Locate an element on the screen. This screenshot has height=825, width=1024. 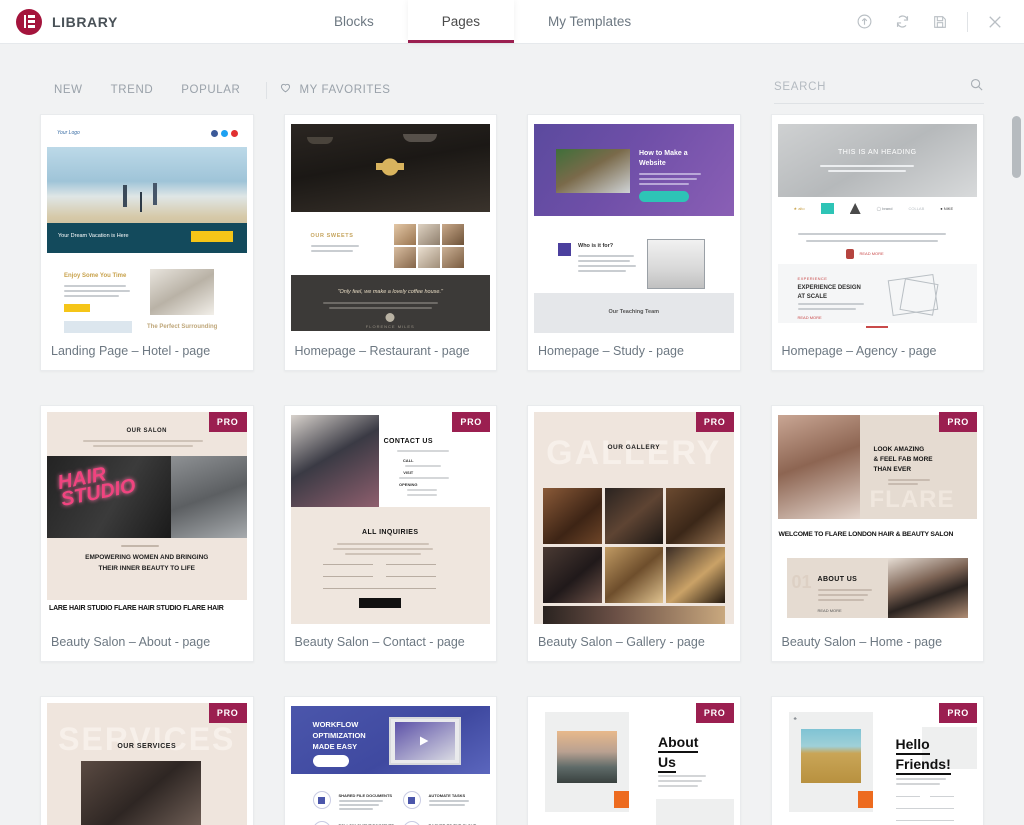
tab-my-templates: My Templates is located at coordinates (589, 21).